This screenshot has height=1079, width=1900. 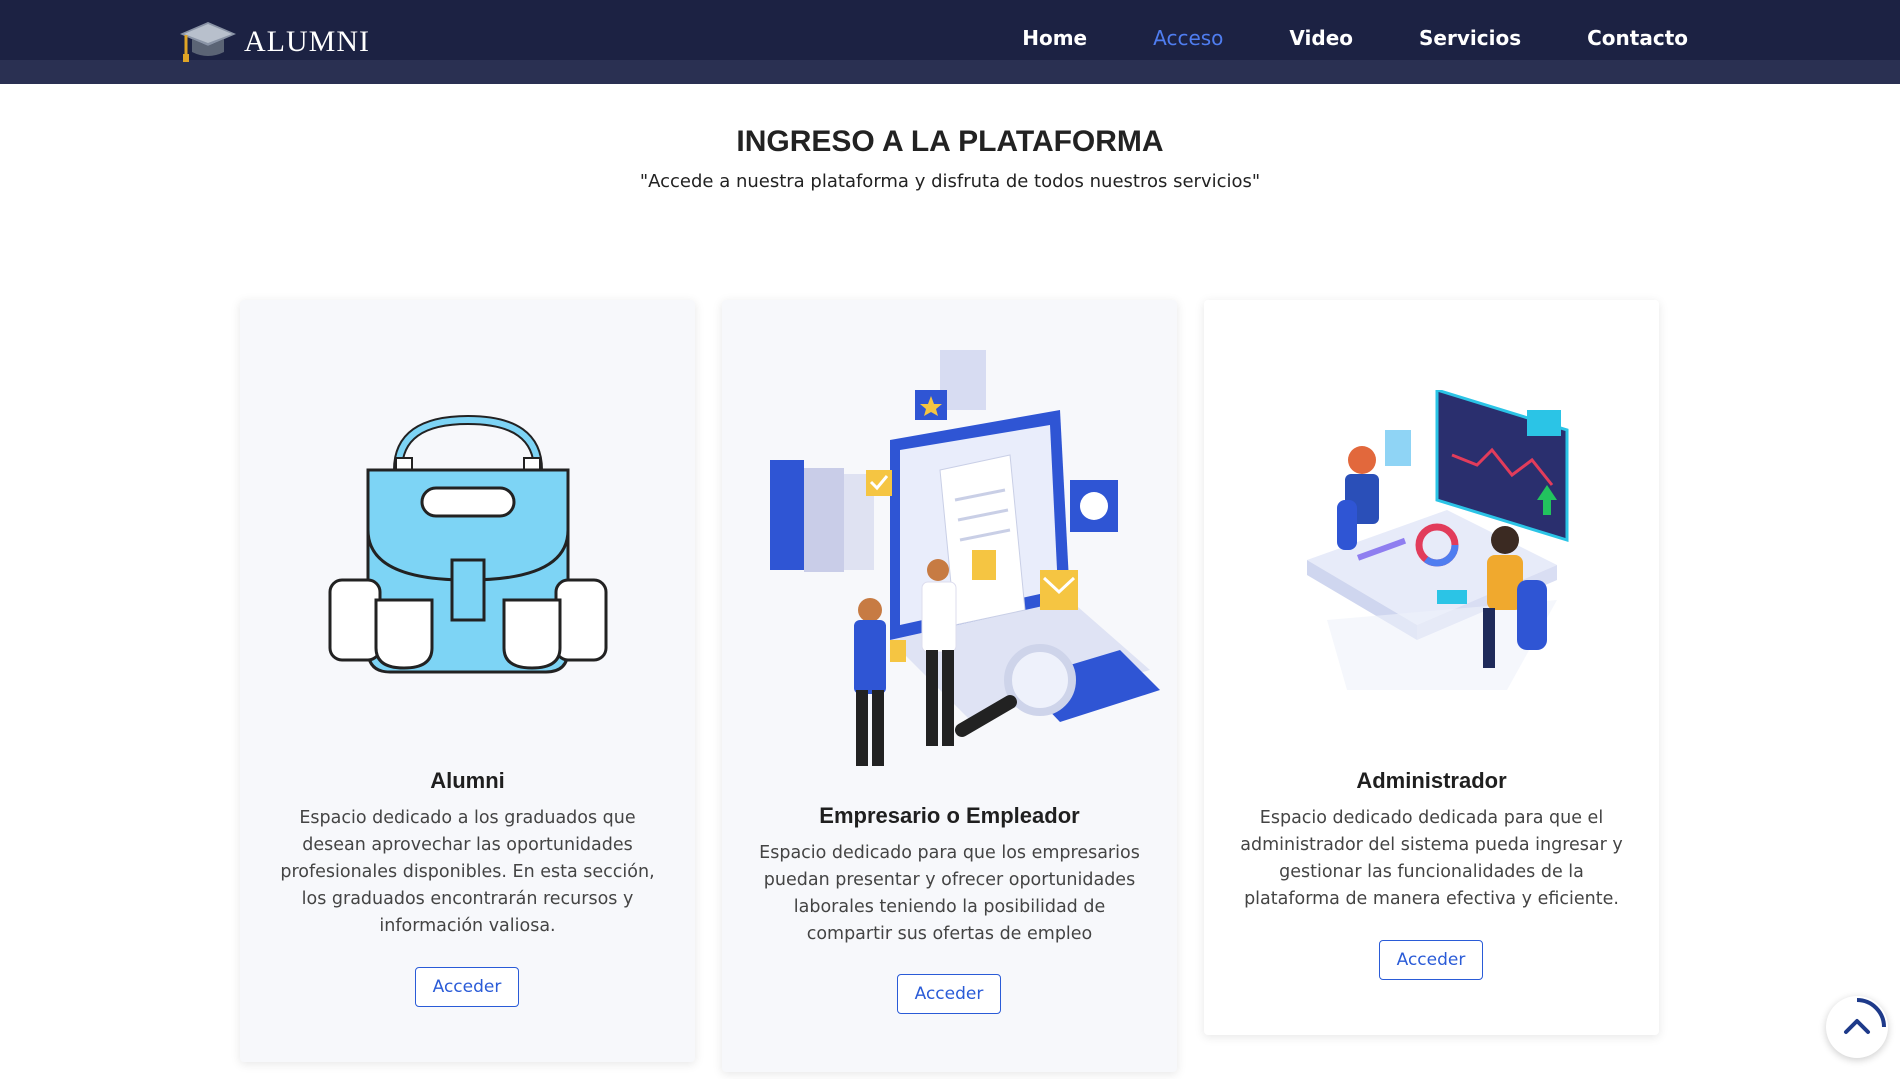 What do you see at coordinates (1188, 38) in the screenshot?
I see `nav-acceso: Acceso` at bounding box center [1188, 38].